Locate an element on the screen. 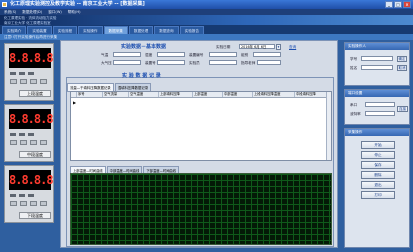 This screenshot has height=252, width=413. exit-button: 退出 is located at coordinates (378, 185).